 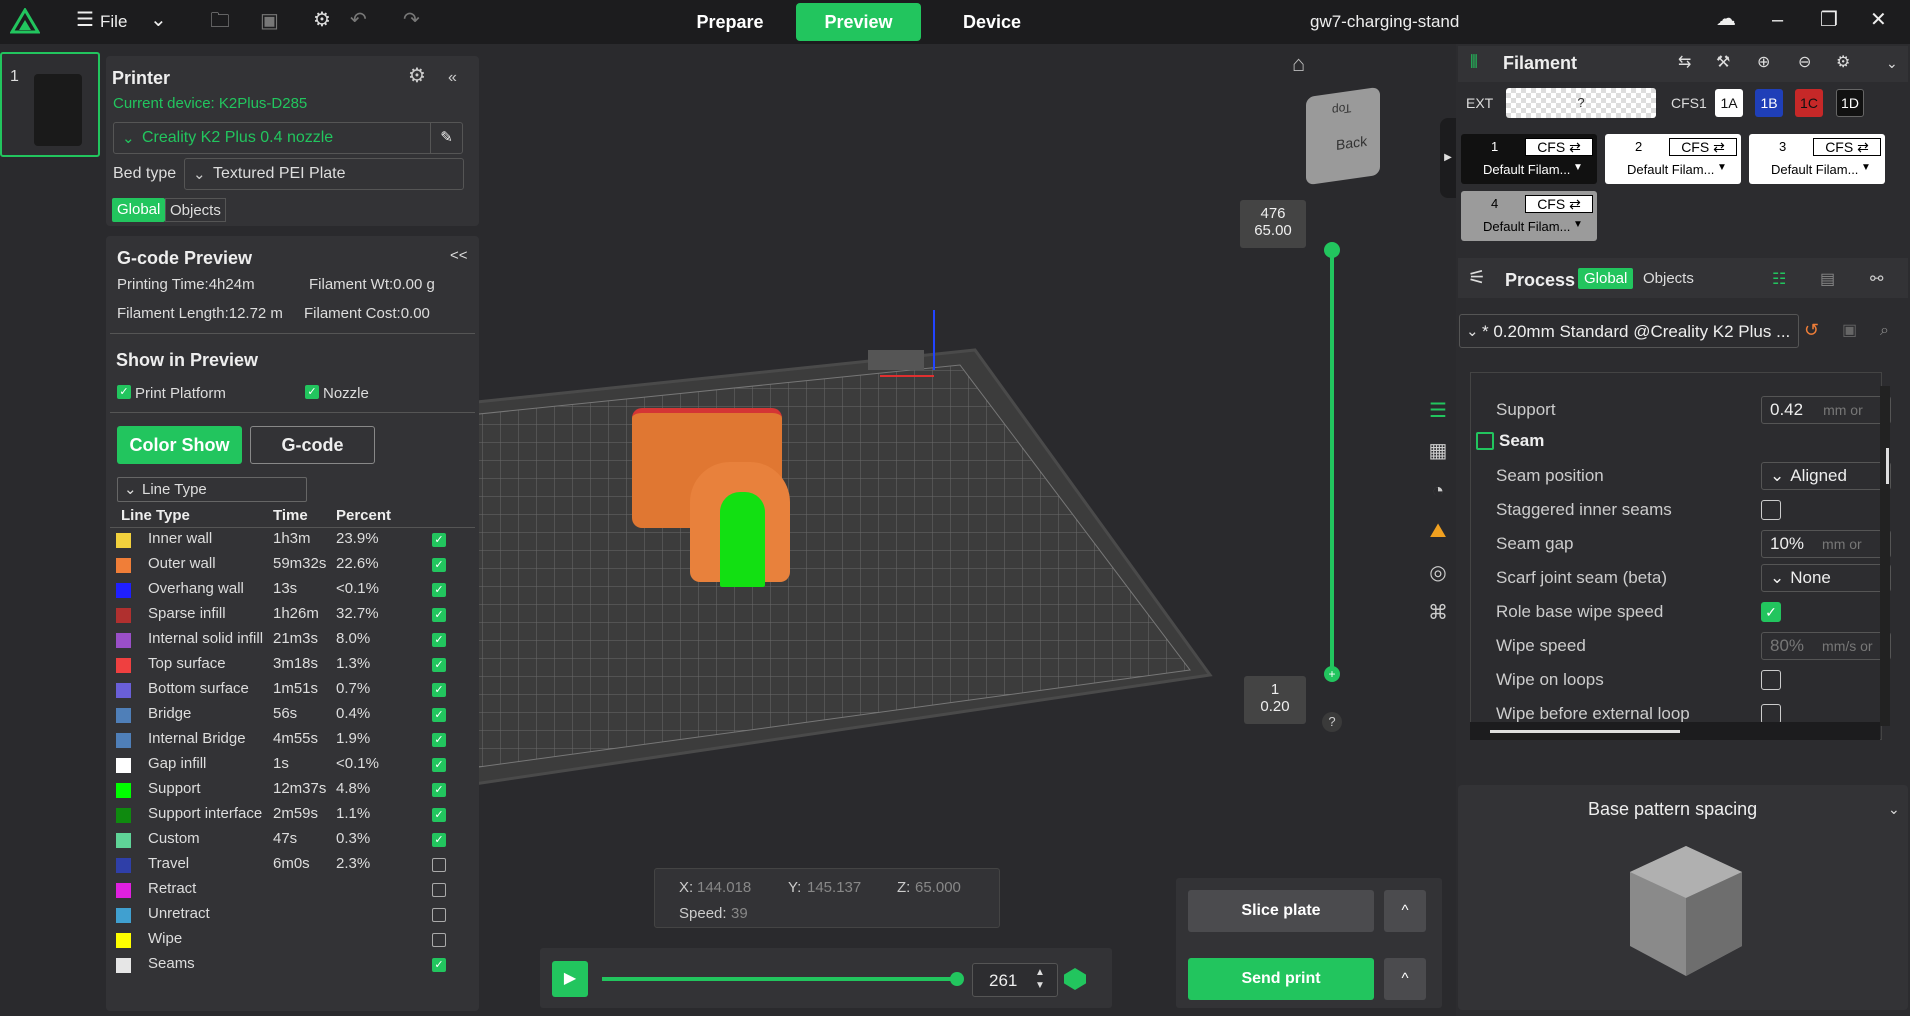 I want to click on play-button: ▶, so click(x=570, y=979).